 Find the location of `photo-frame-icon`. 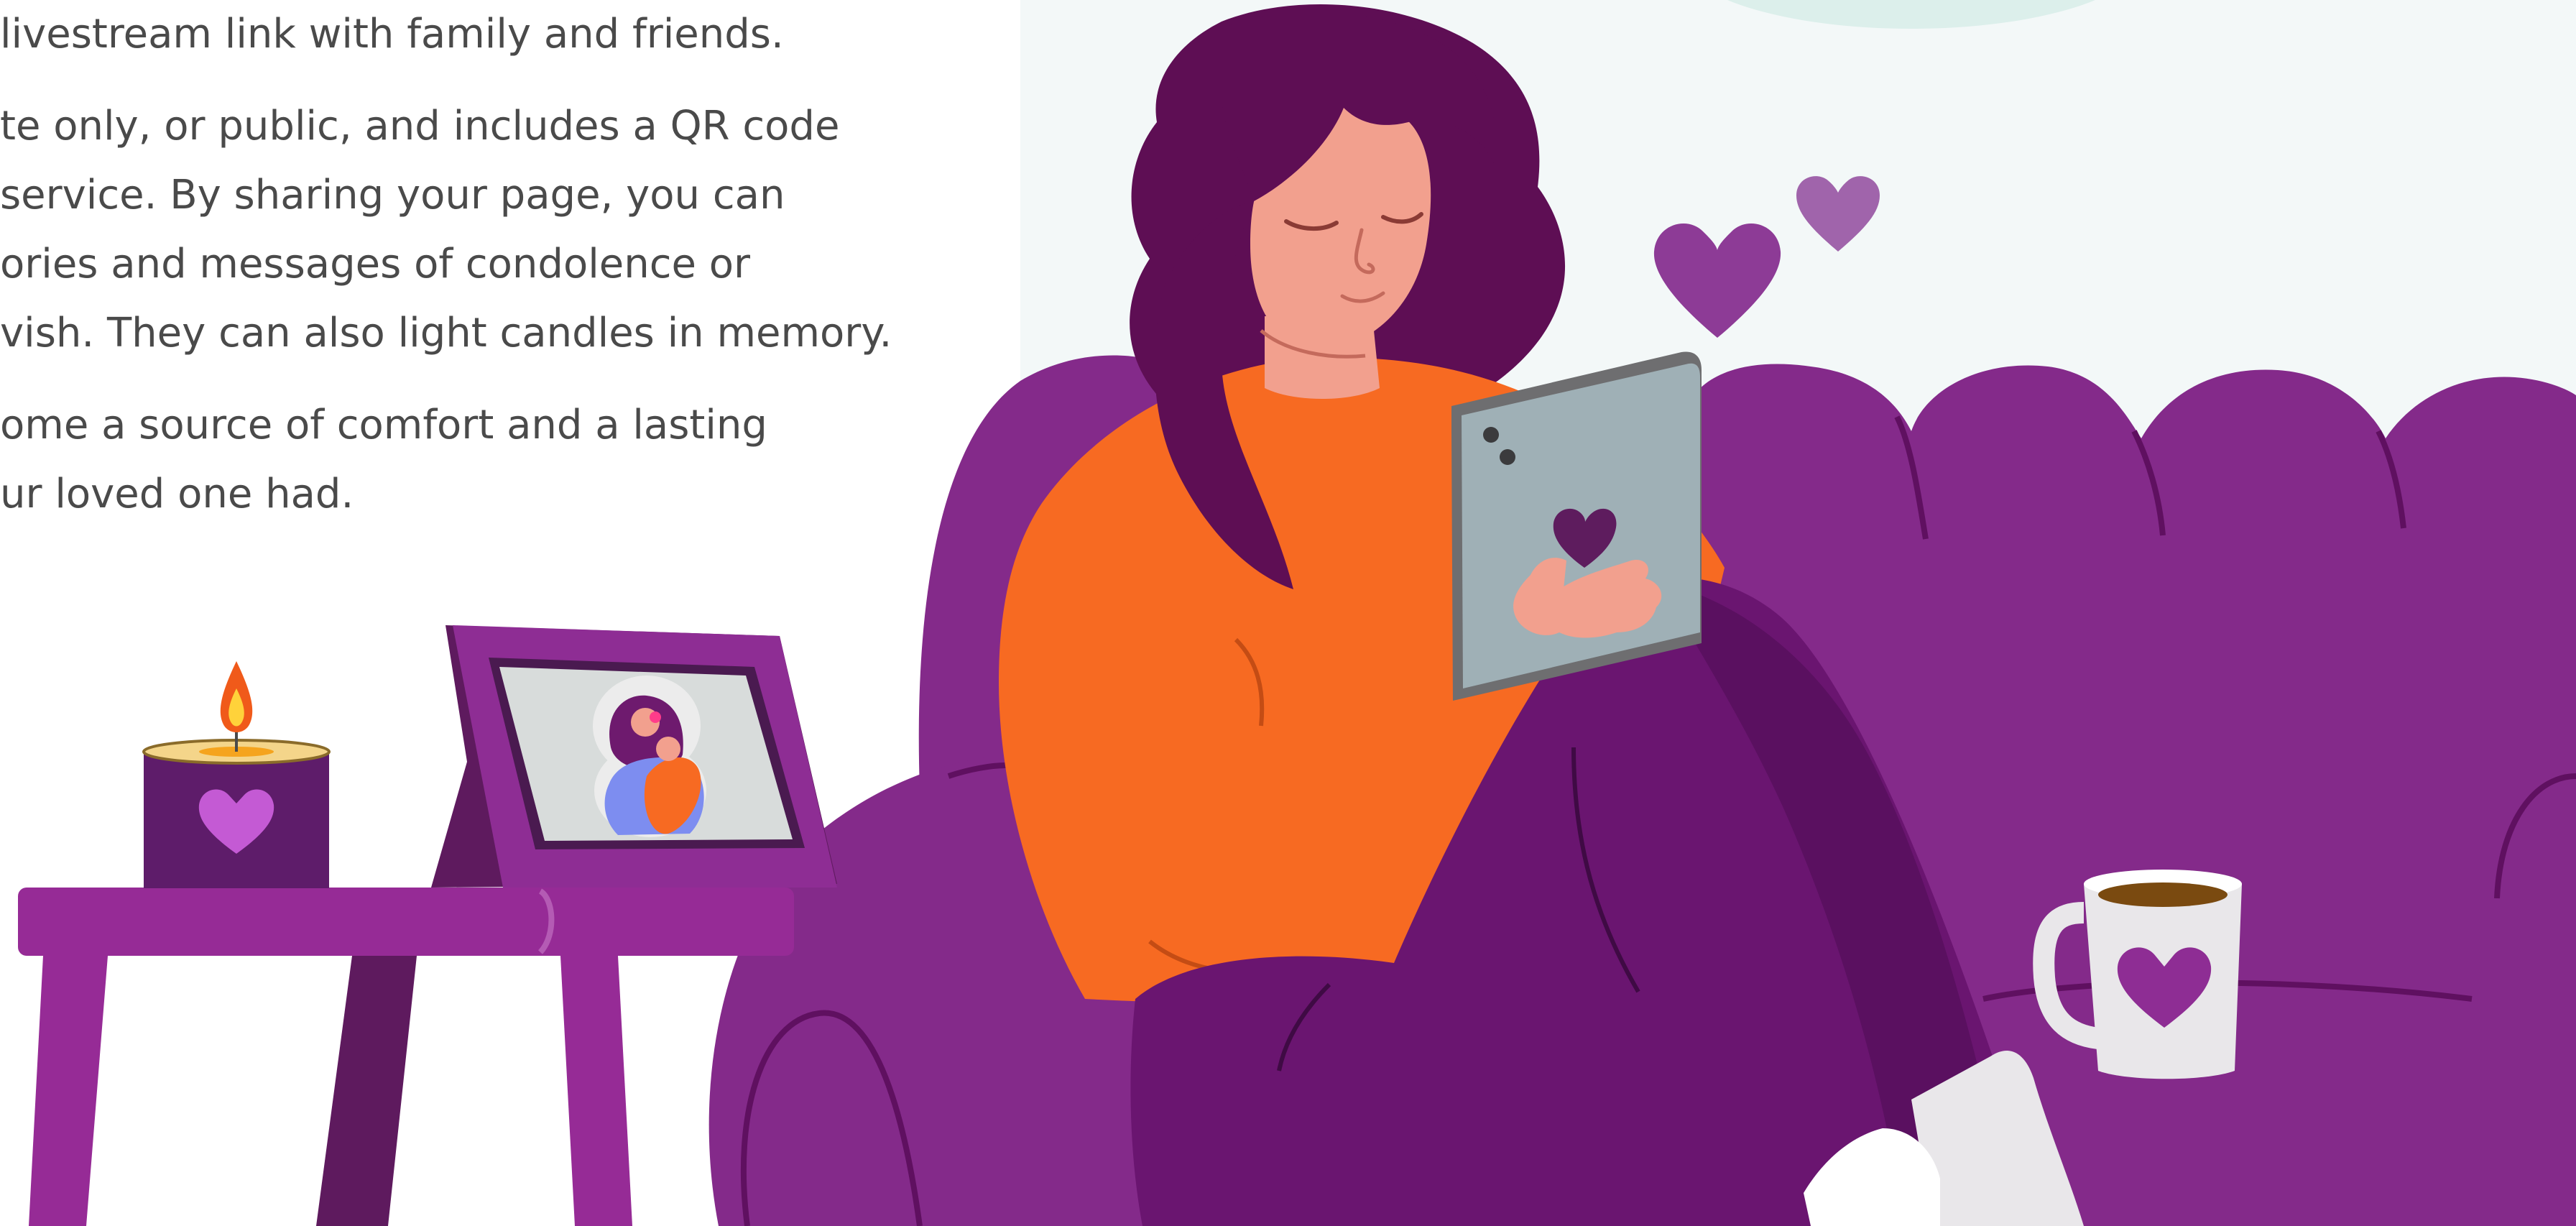

photo-frame-icon is located at coordinates (634, 756).